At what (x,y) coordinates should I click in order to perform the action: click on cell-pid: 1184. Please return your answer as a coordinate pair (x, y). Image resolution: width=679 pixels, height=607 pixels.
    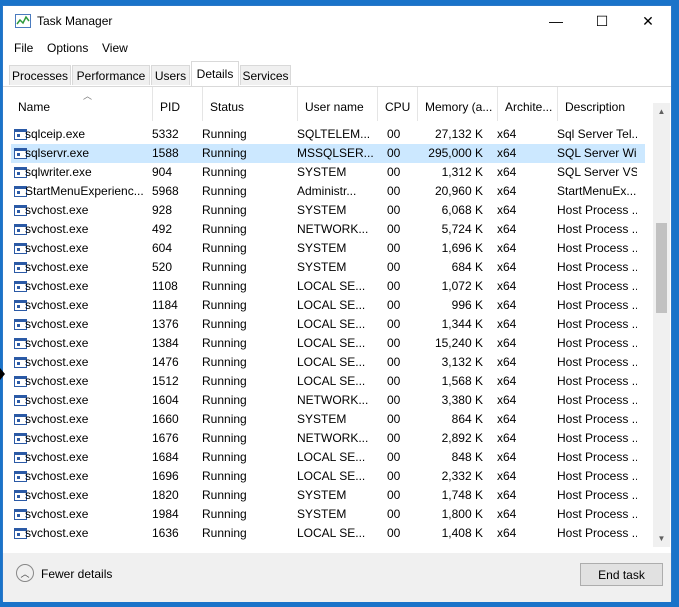
    Looking at the image, I should click on (165, 305).